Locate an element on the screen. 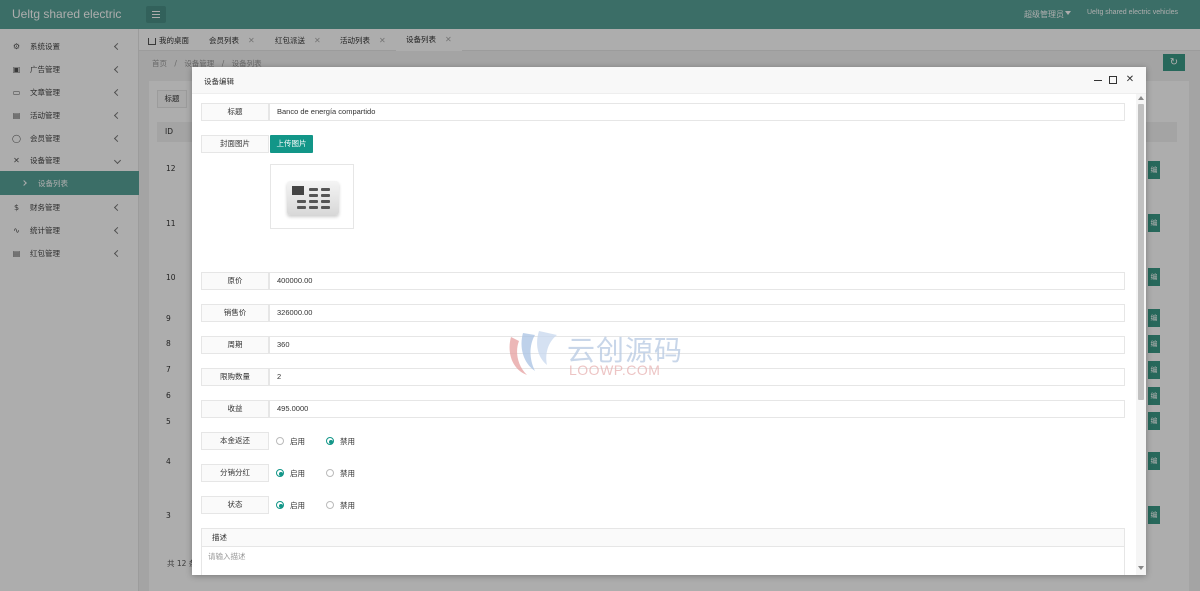 This screenshot has width=1200, height=591. distribution-radio-group: 启用 禁用 is located at coordinates (326, 473).